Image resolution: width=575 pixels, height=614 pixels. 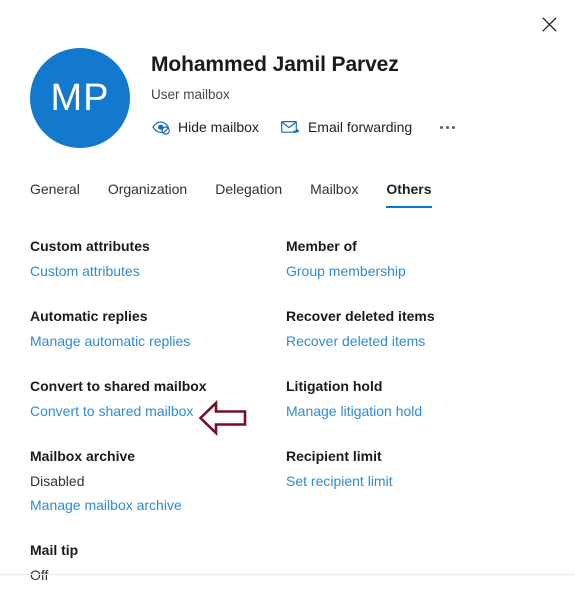 I want to click on close-icon, so click(x=549, y=24).